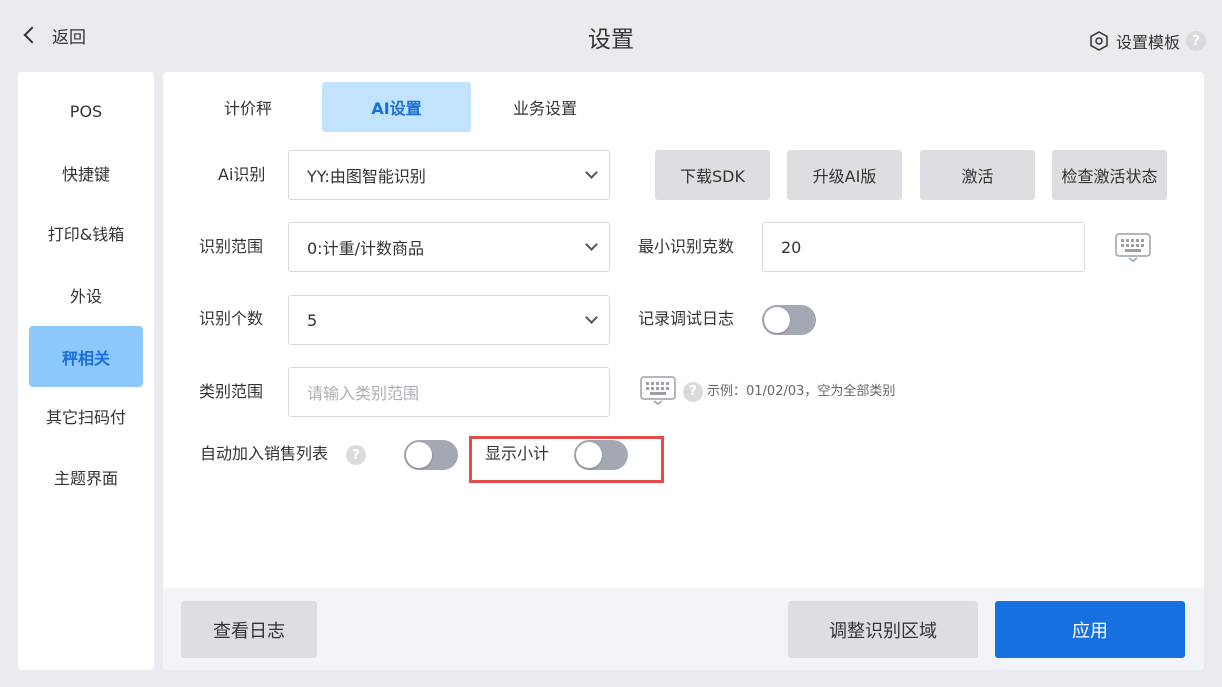 Image resolution: width=1222 pixels, height=687 pixels. Describe the element at coordinates (801, 391) in the screenshot. I see `category-range-hint-text: 示例：01/02/03，空为全部类别` at that location.